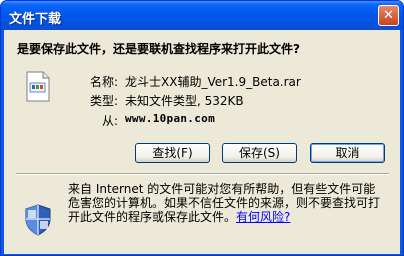  What do you see at coordinates (347, 153) in the screenshot?
I see `cancel-button: 取消` at bounding box center [347, 153].